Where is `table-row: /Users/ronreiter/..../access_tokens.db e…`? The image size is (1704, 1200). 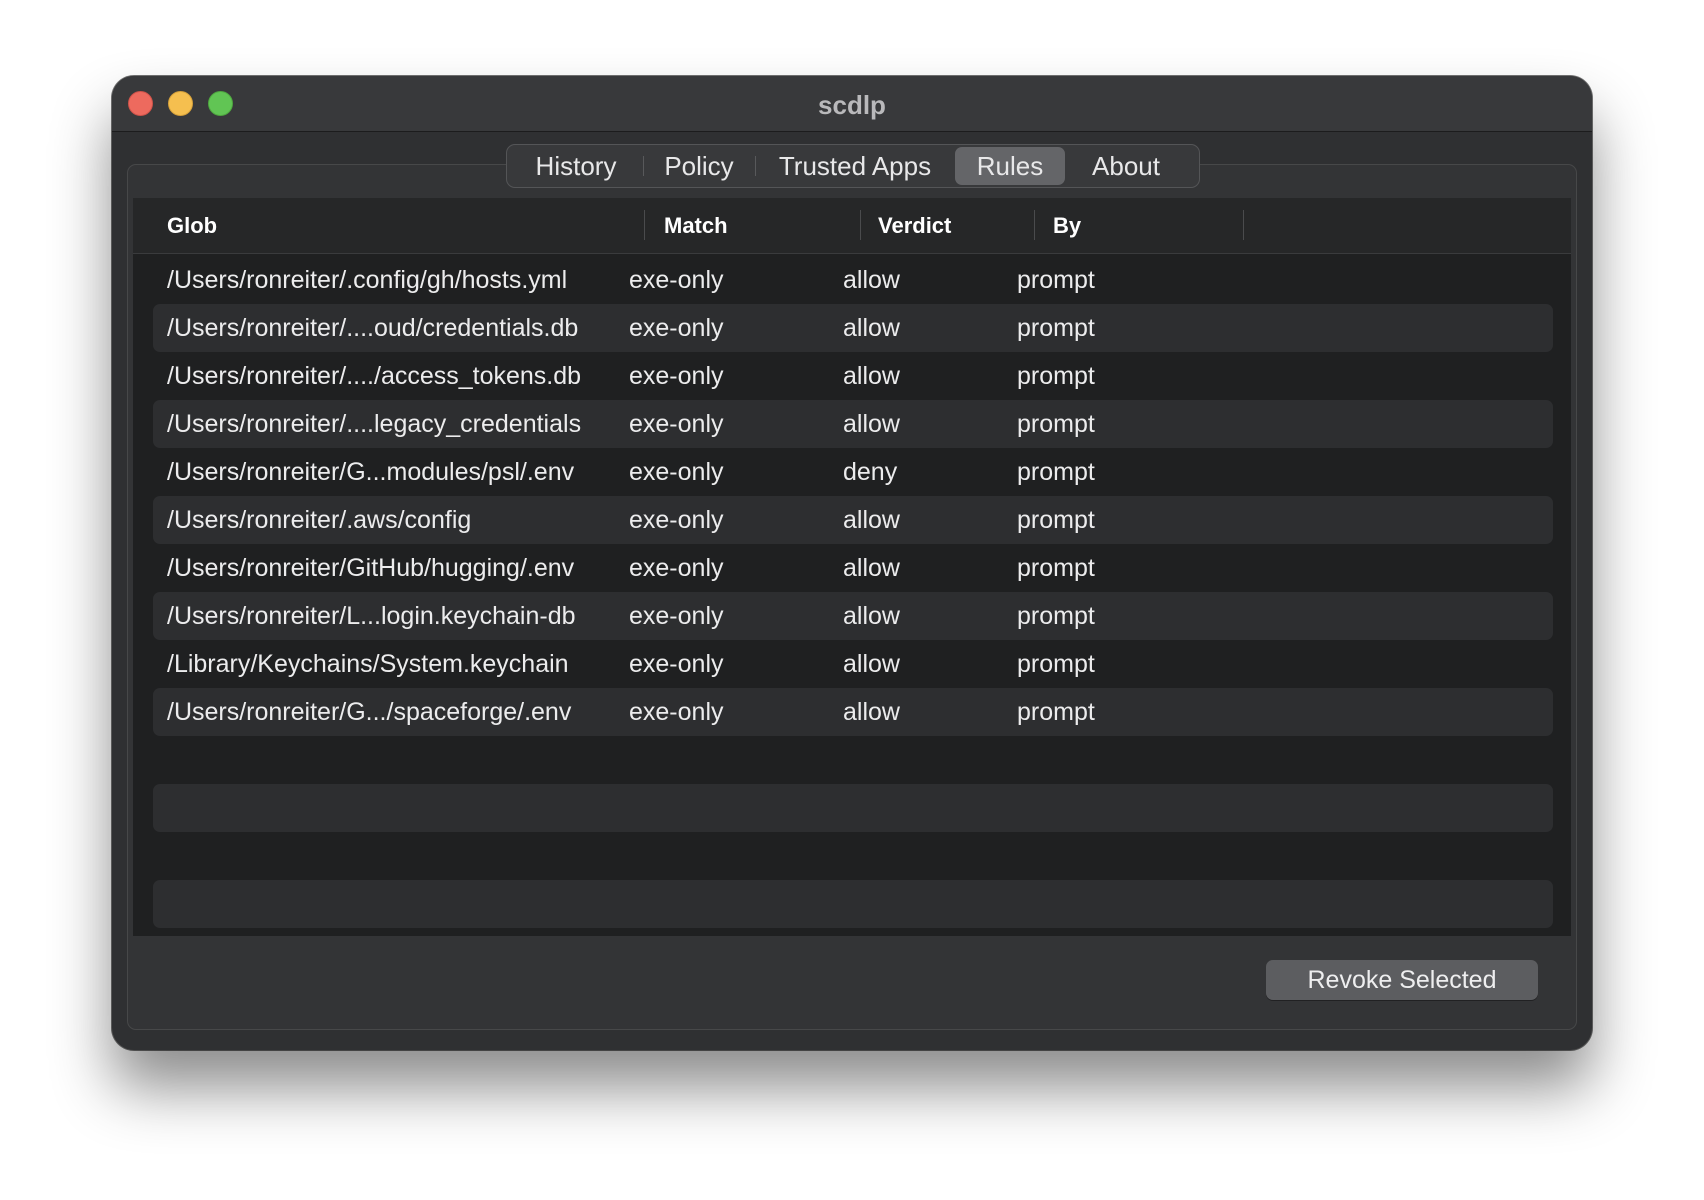
table-row: /Users/ronreiter/..../access_tokens.db e… is located at coordinates (853, 376).